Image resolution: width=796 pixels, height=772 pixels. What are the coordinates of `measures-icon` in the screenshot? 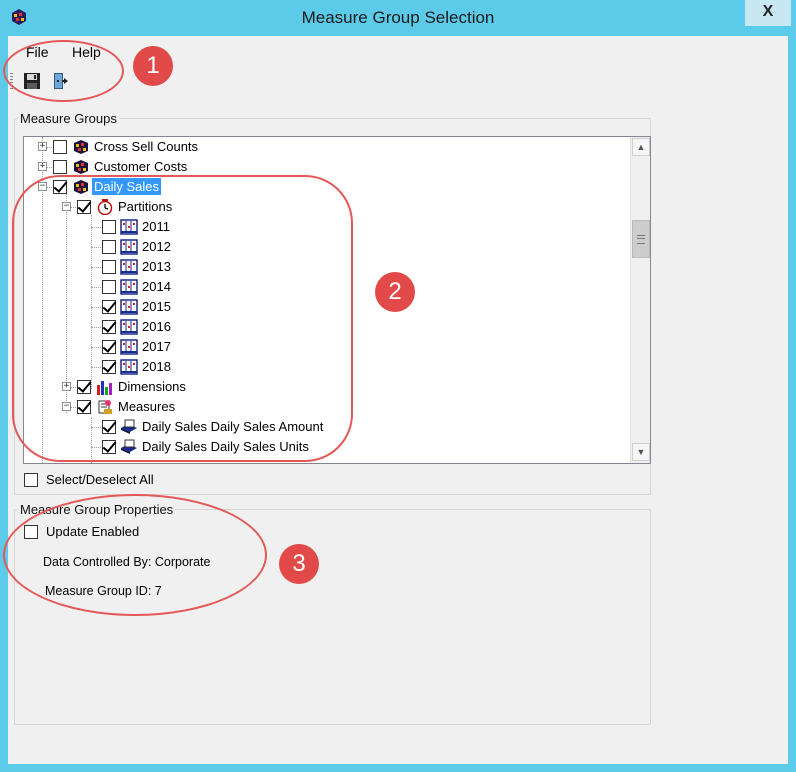 It's located at (105, 407).